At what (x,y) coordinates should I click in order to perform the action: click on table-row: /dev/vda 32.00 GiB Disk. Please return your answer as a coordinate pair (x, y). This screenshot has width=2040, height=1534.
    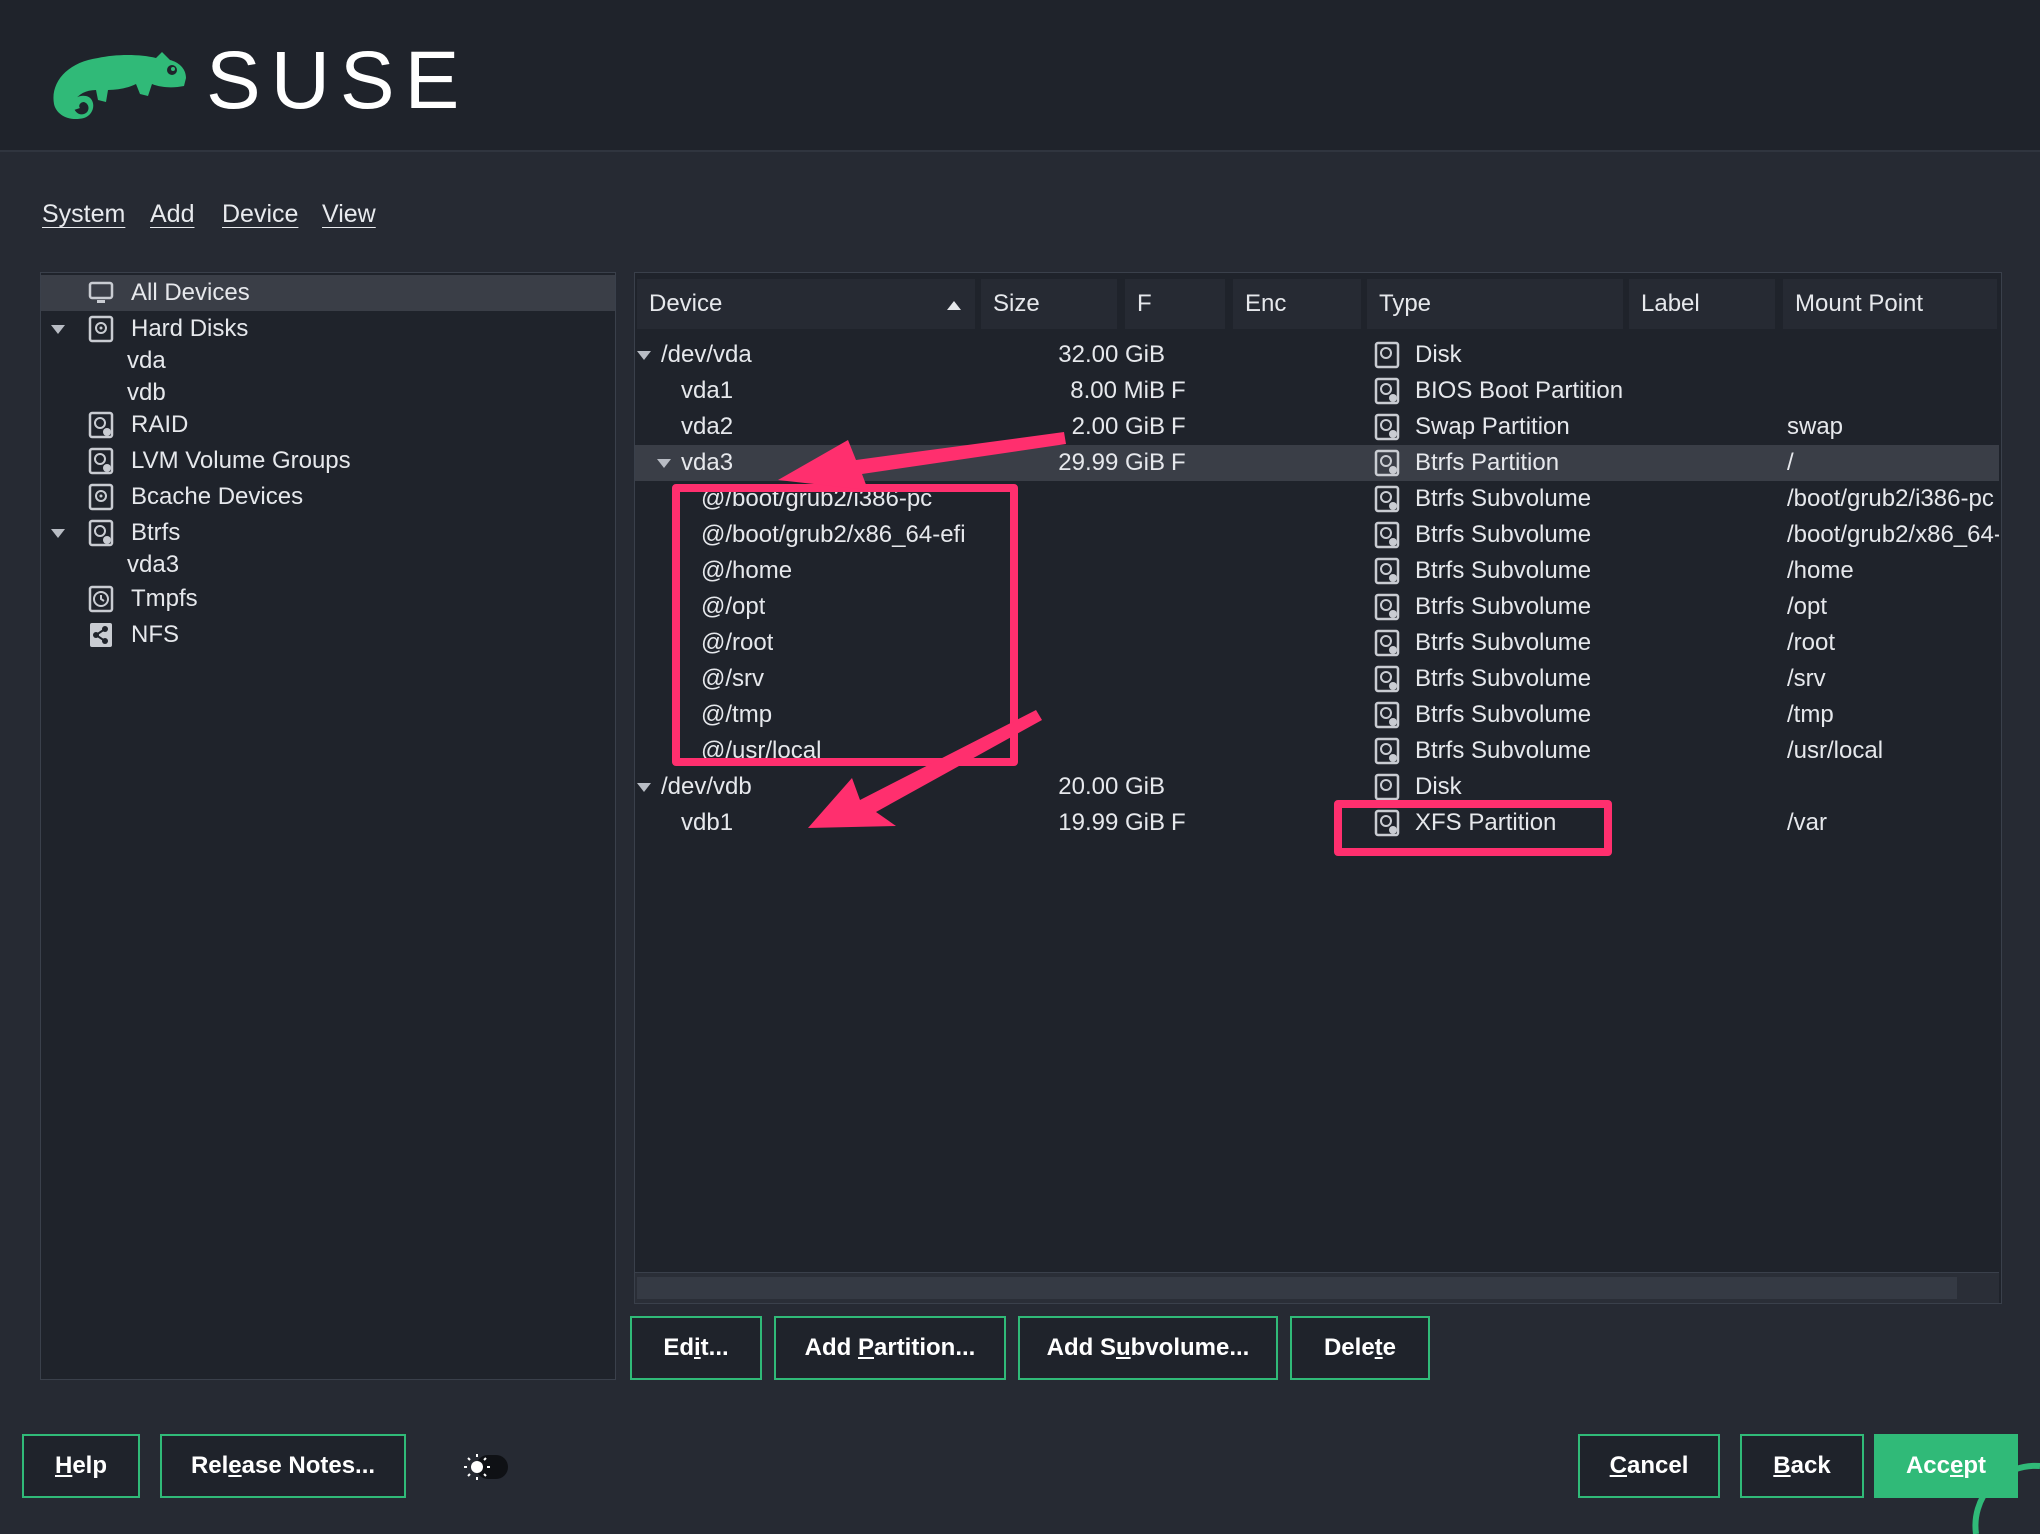
    Looking at the image, I should click on (1317, 355).